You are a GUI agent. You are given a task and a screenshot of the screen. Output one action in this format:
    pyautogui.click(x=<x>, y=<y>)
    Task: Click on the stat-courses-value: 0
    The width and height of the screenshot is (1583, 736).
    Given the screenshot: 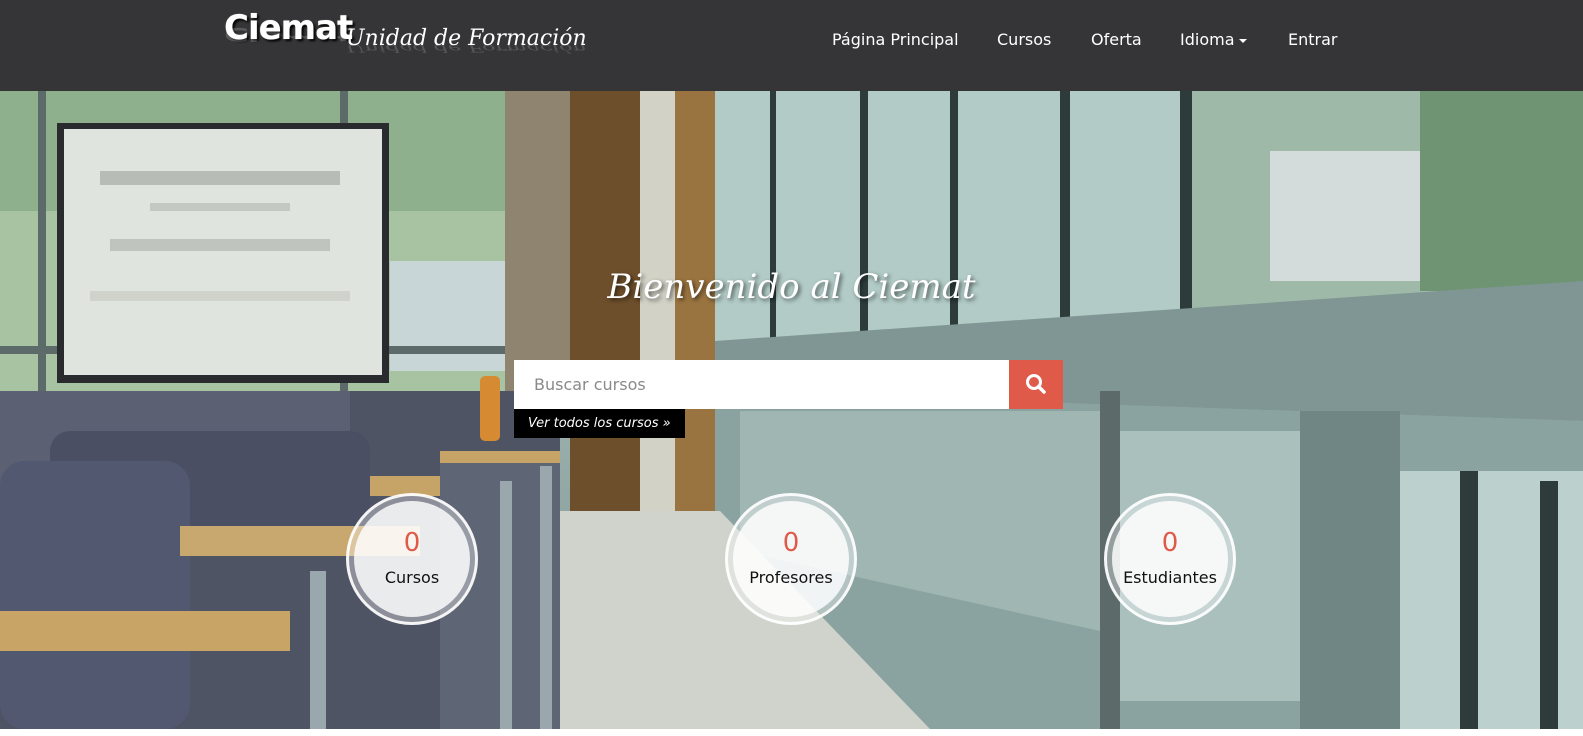 What is the action you would take?
    pyautogui.click(x=412, y=543)
    